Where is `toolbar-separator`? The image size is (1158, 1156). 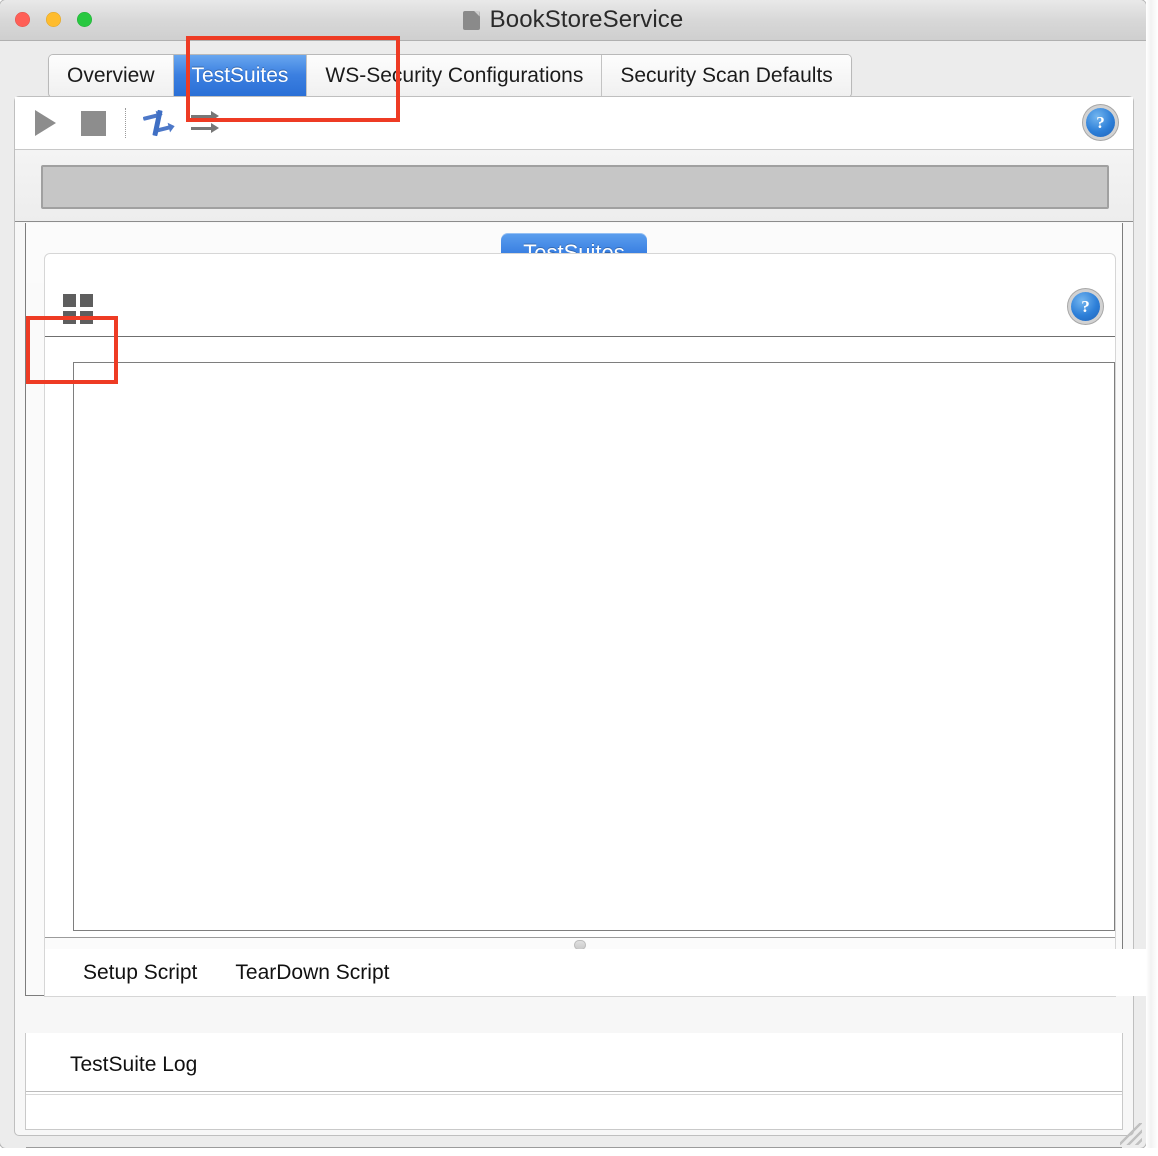
toolbar-separator is located at coordinates (126, 123).